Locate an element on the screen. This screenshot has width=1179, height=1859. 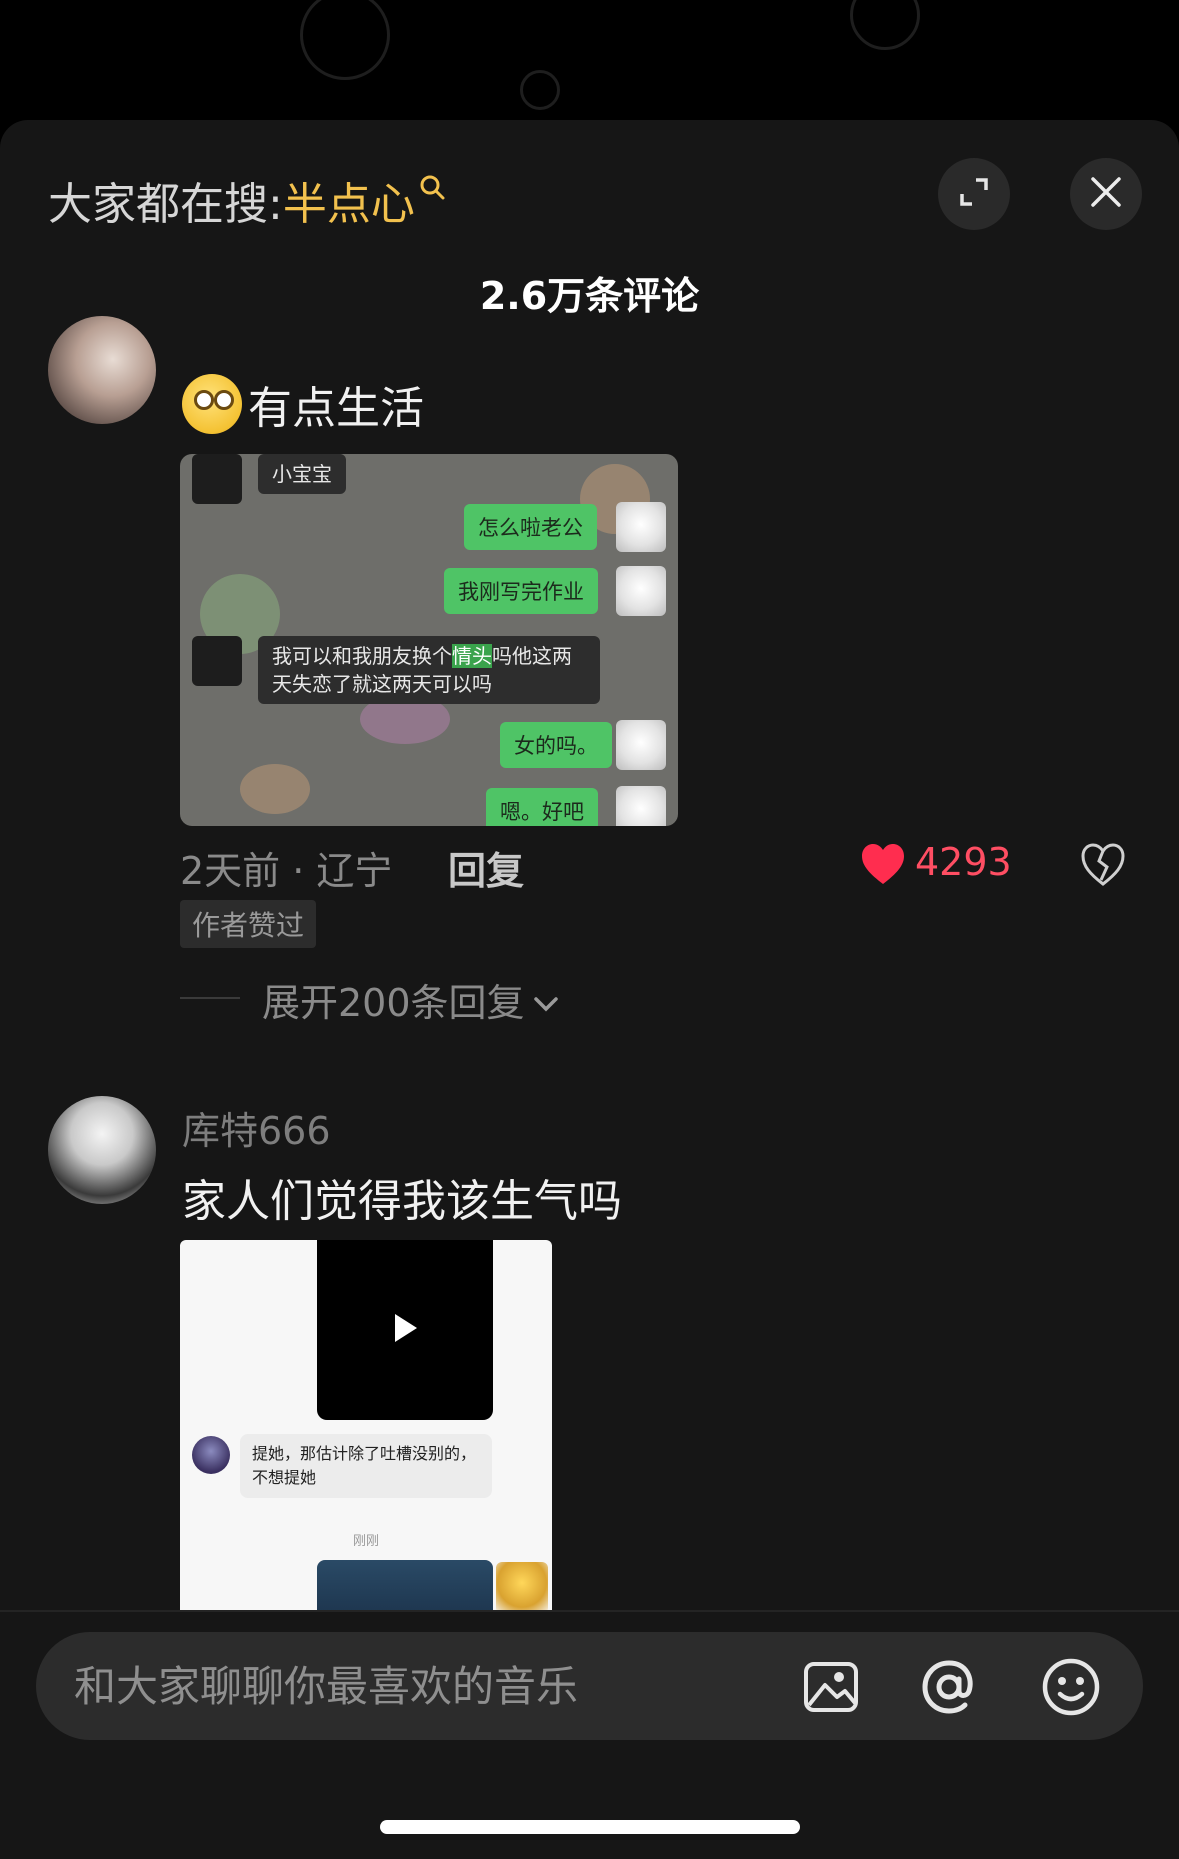
search-suggestion-keyword: 半点心 is located at coordinates (349, 200).